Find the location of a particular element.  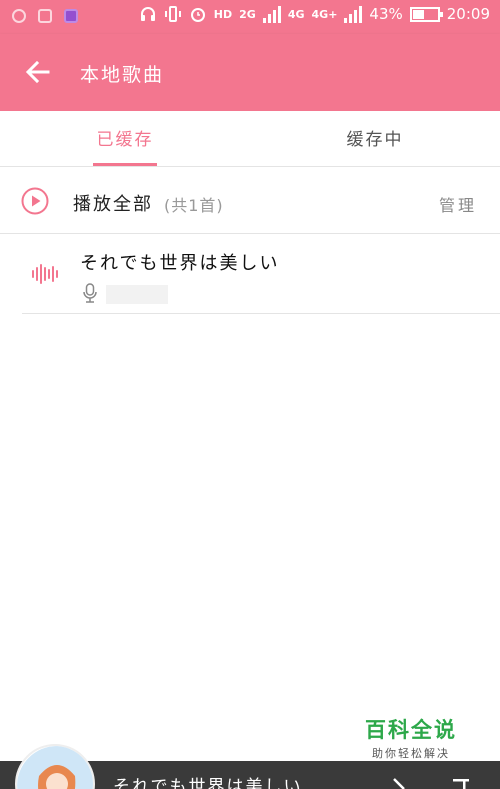

wechat-icon is located at coordinates (45, 16).